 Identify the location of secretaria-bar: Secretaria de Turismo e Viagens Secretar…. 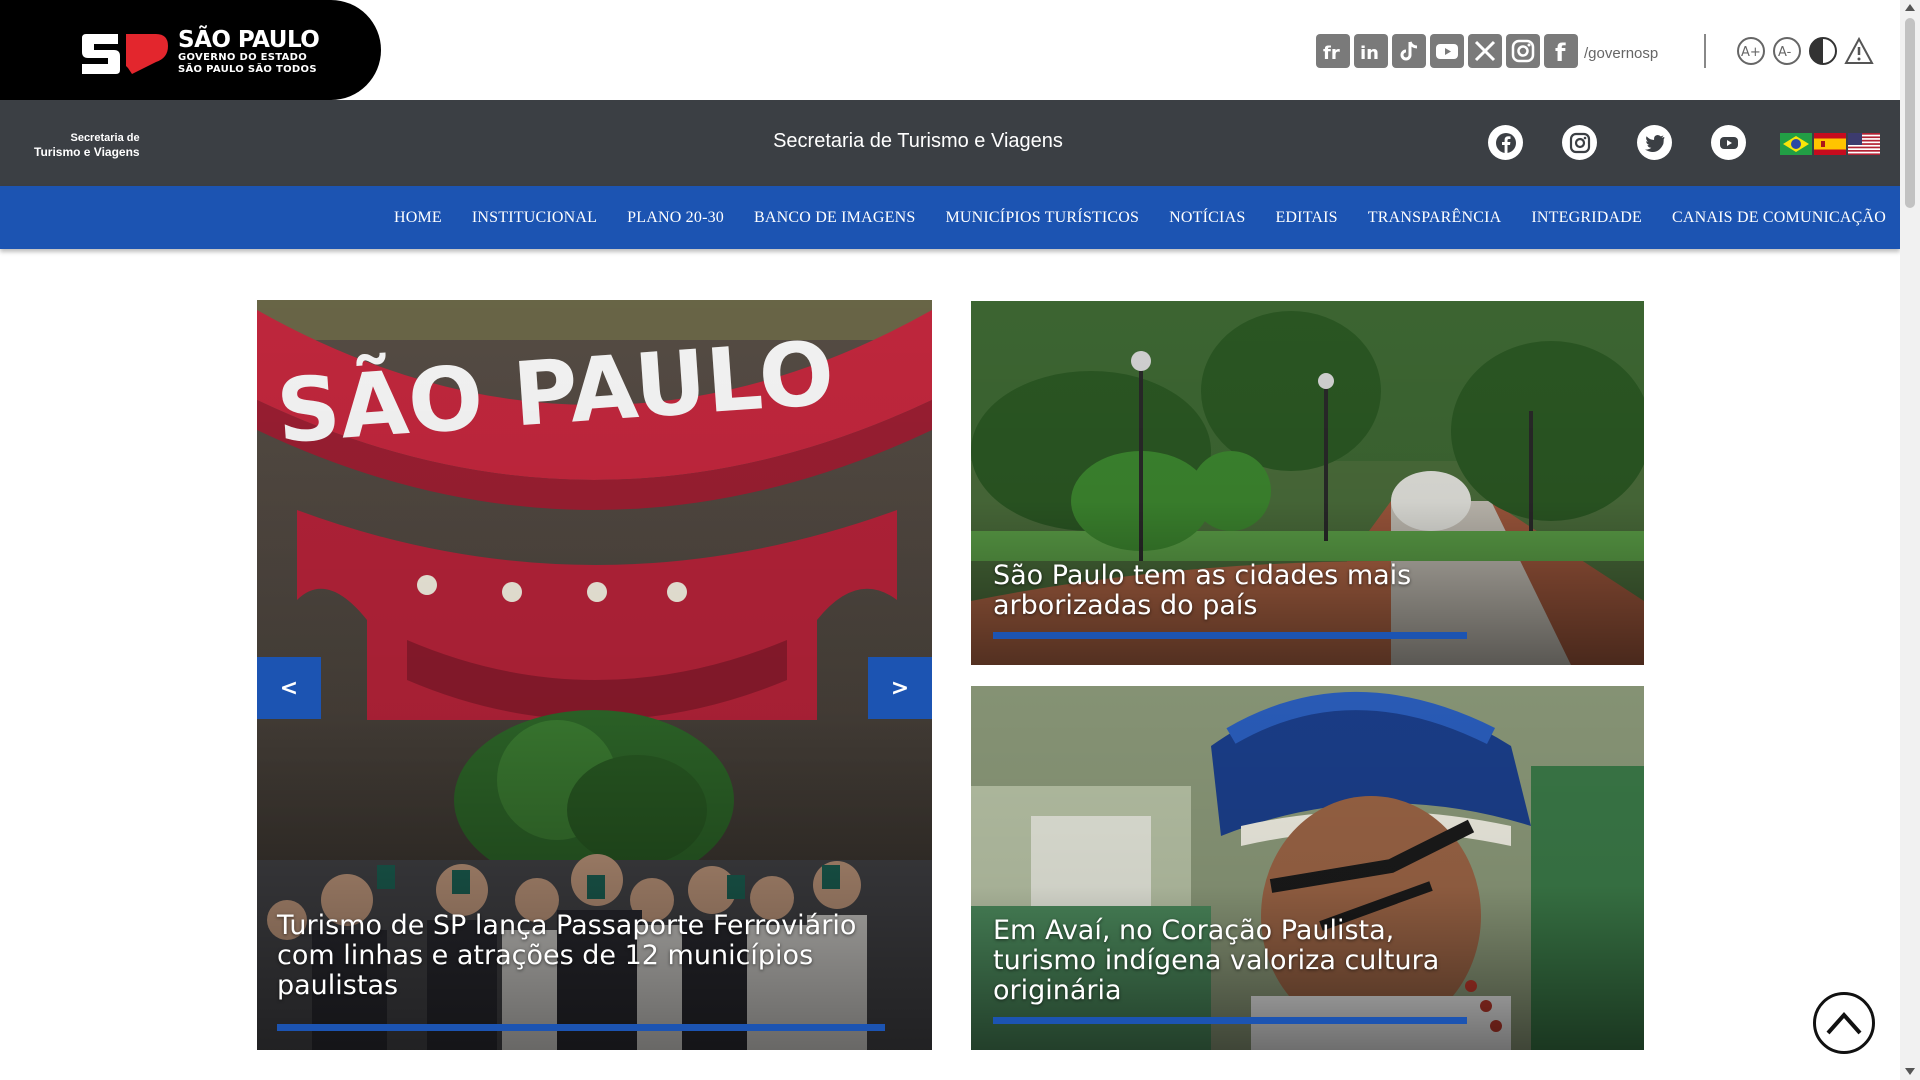
(950, 143).